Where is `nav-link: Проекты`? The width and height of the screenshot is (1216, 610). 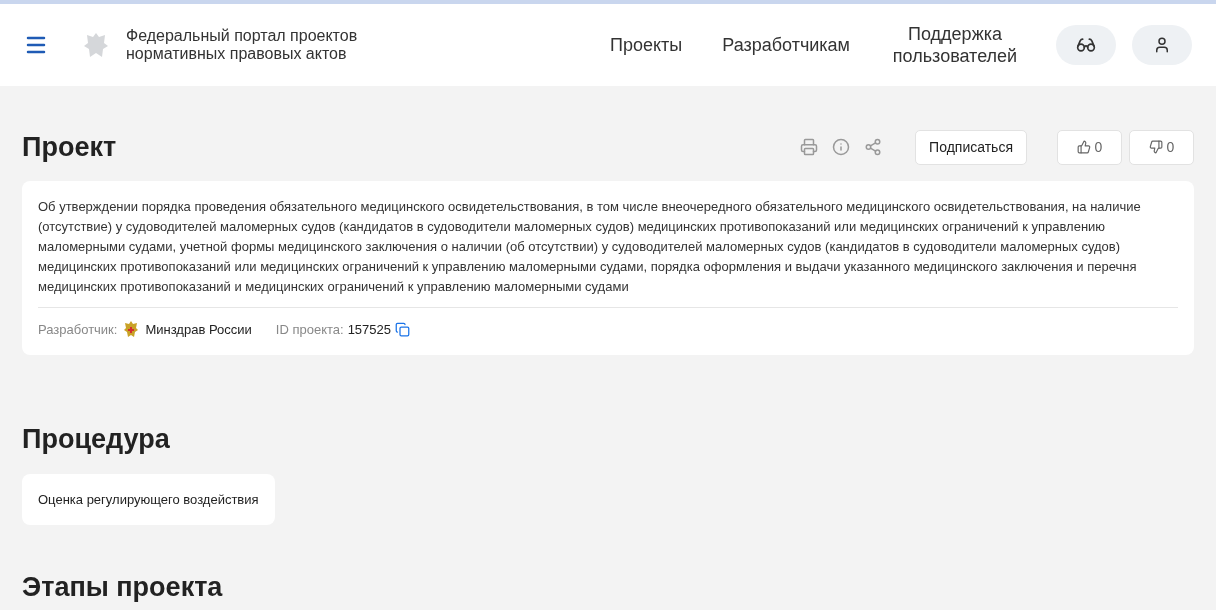 nav-link: Проекты is located at coordinates (646, 45).